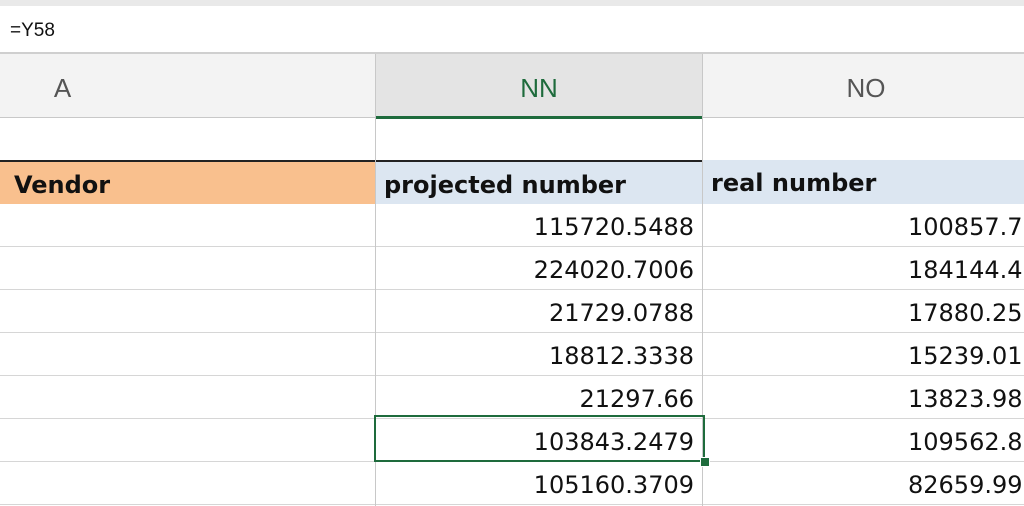  Describe the element at coordinates (539, 225) in the screenshot. I see `projected-cell: 115720.5488` at that location.